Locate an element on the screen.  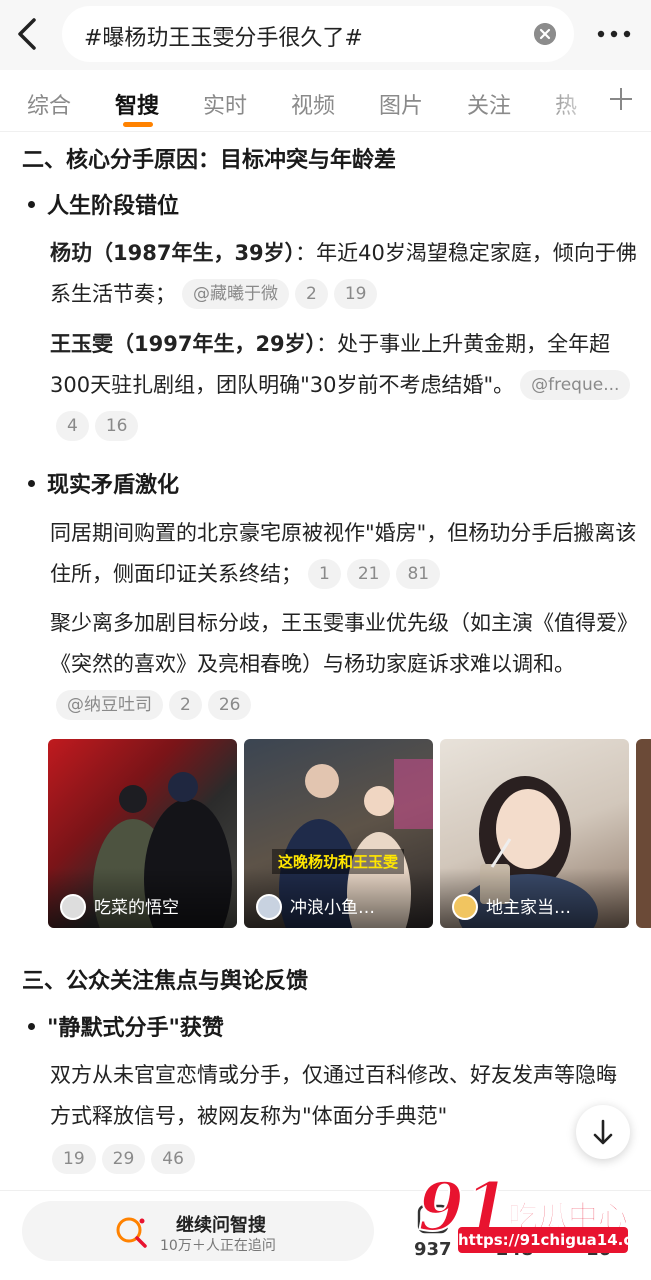
bullet-heading: 人生阶段错位 is located at coordinates (103, 204).